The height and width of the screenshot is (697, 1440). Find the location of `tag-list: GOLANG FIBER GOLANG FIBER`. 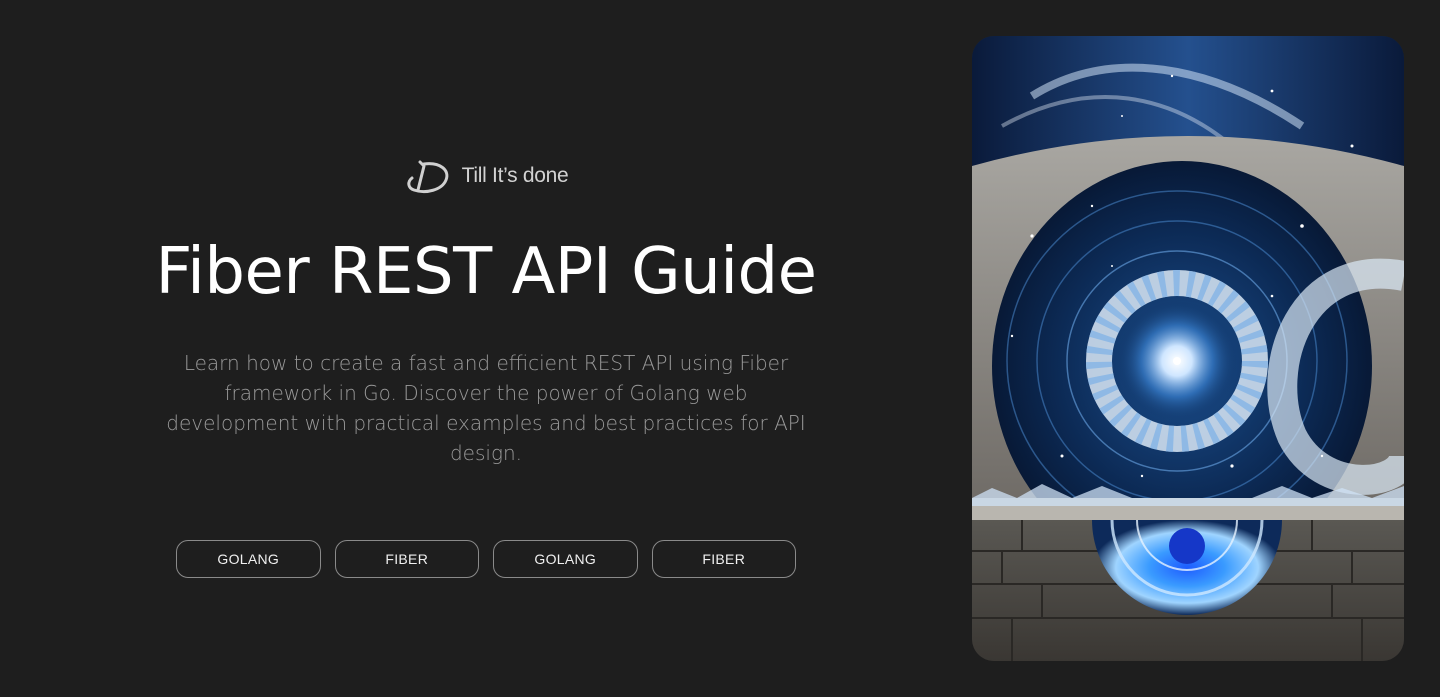

tag-list: GOLANG FIBER GOLANG FIBER is located at coordinates (486, 558).